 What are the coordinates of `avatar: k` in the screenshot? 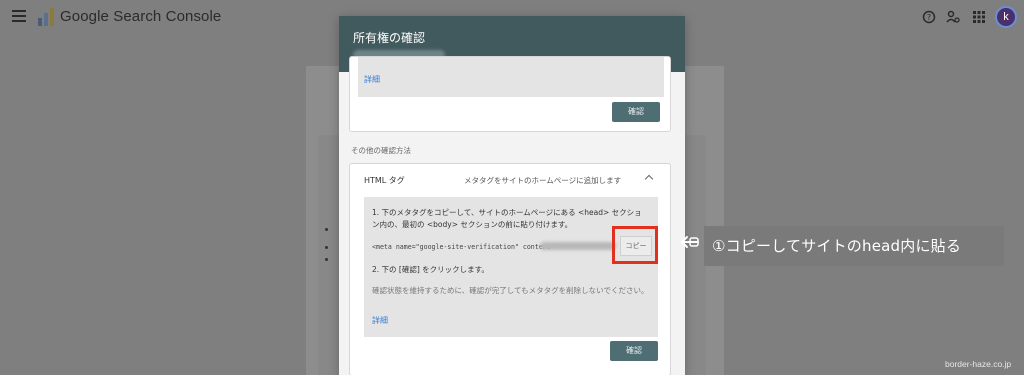 It's located at (1006, 17).